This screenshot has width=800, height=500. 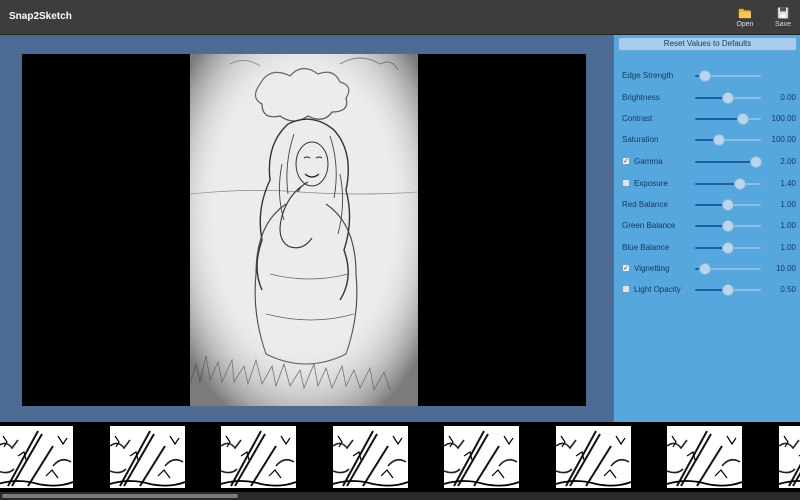 What do you see at coordinates (649, 225) in the screenshot?
I see `green-balance-label: Green Balance` at bounding box center [649, 225].